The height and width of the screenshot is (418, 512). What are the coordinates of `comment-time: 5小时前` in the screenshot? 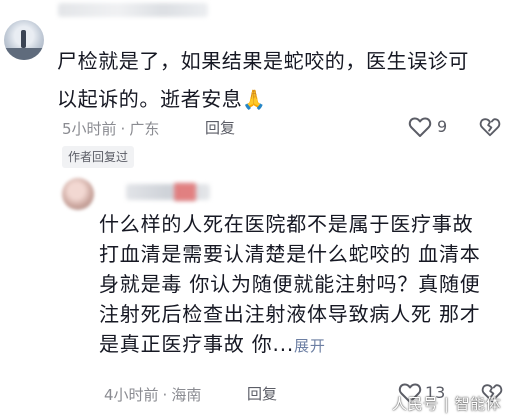 It's located at (89, 129).